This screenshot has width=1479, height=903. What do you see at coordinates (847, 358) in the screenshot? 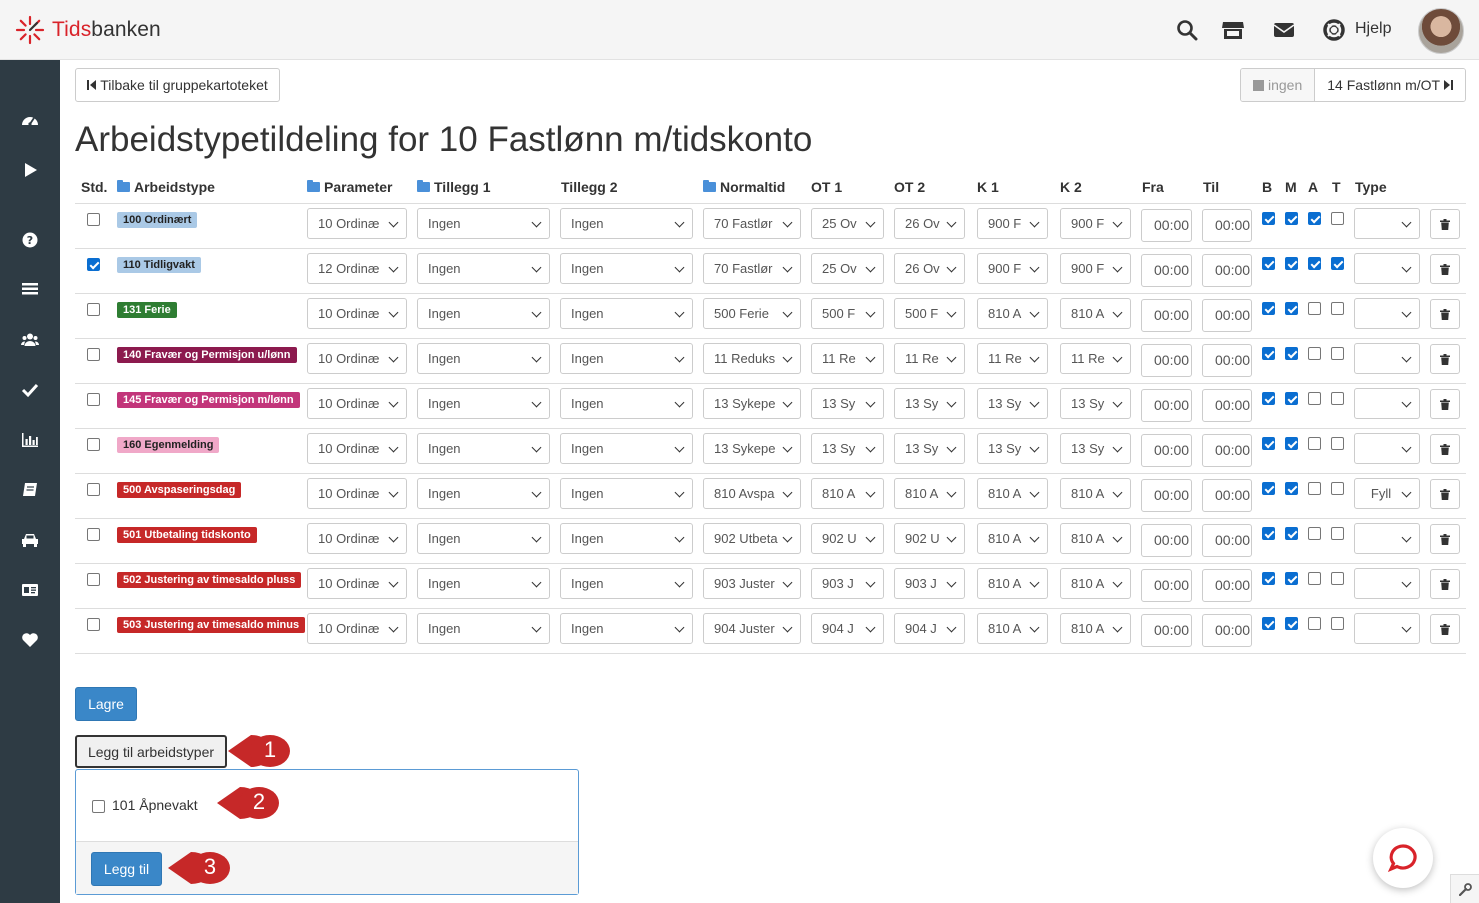
I see `ot1-select: 11 Re` at bounding box center [847, 358].